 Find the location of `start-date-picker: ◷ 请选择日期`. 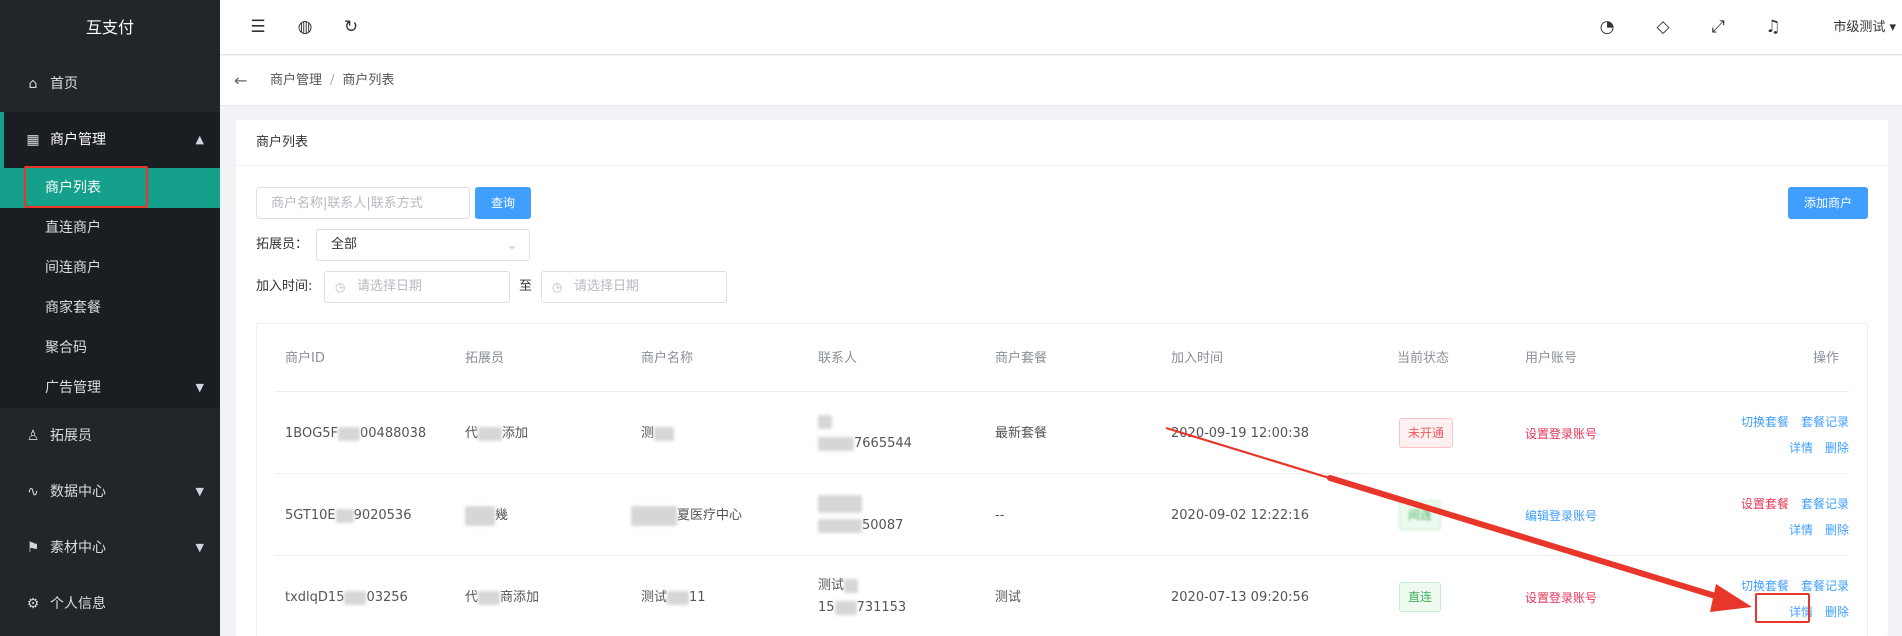

start-date-picker: ◷ 请选择日期 is located at coordinates (417, 287).